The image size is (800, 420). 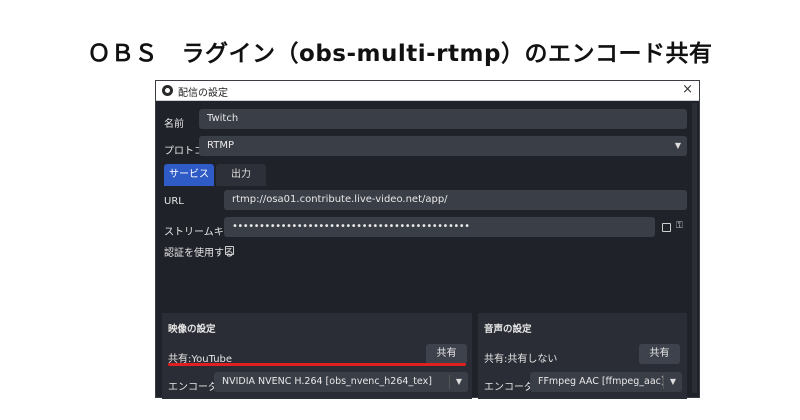 What do you see at coordinates (400, 54) in the screenshot?
I see `page-heading: ＯＢＳ ラグイン（obs-multi-rtmp）のエンコード共有` at bounding box center [400, 54].